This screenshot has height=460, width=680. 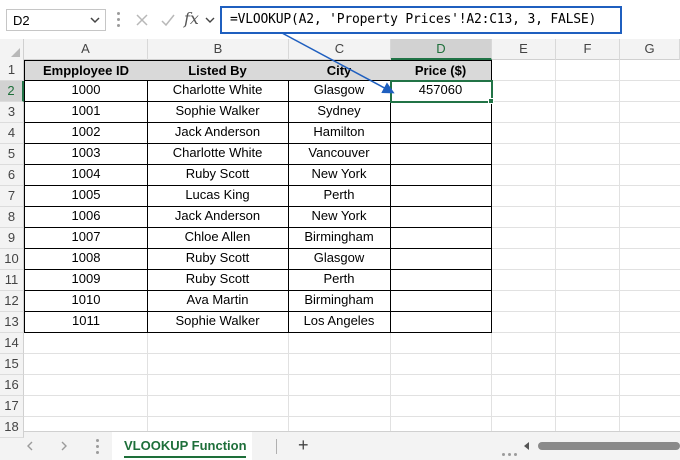 I want to click on row-header-8: 8, so click(x=12, y=217).